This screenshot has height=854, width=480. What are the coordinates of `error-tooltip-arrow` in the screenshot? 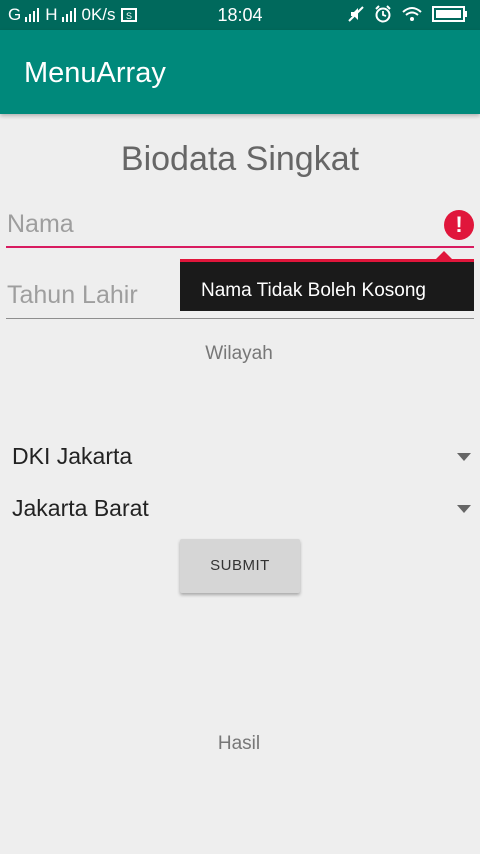 It's located at (444, 255).